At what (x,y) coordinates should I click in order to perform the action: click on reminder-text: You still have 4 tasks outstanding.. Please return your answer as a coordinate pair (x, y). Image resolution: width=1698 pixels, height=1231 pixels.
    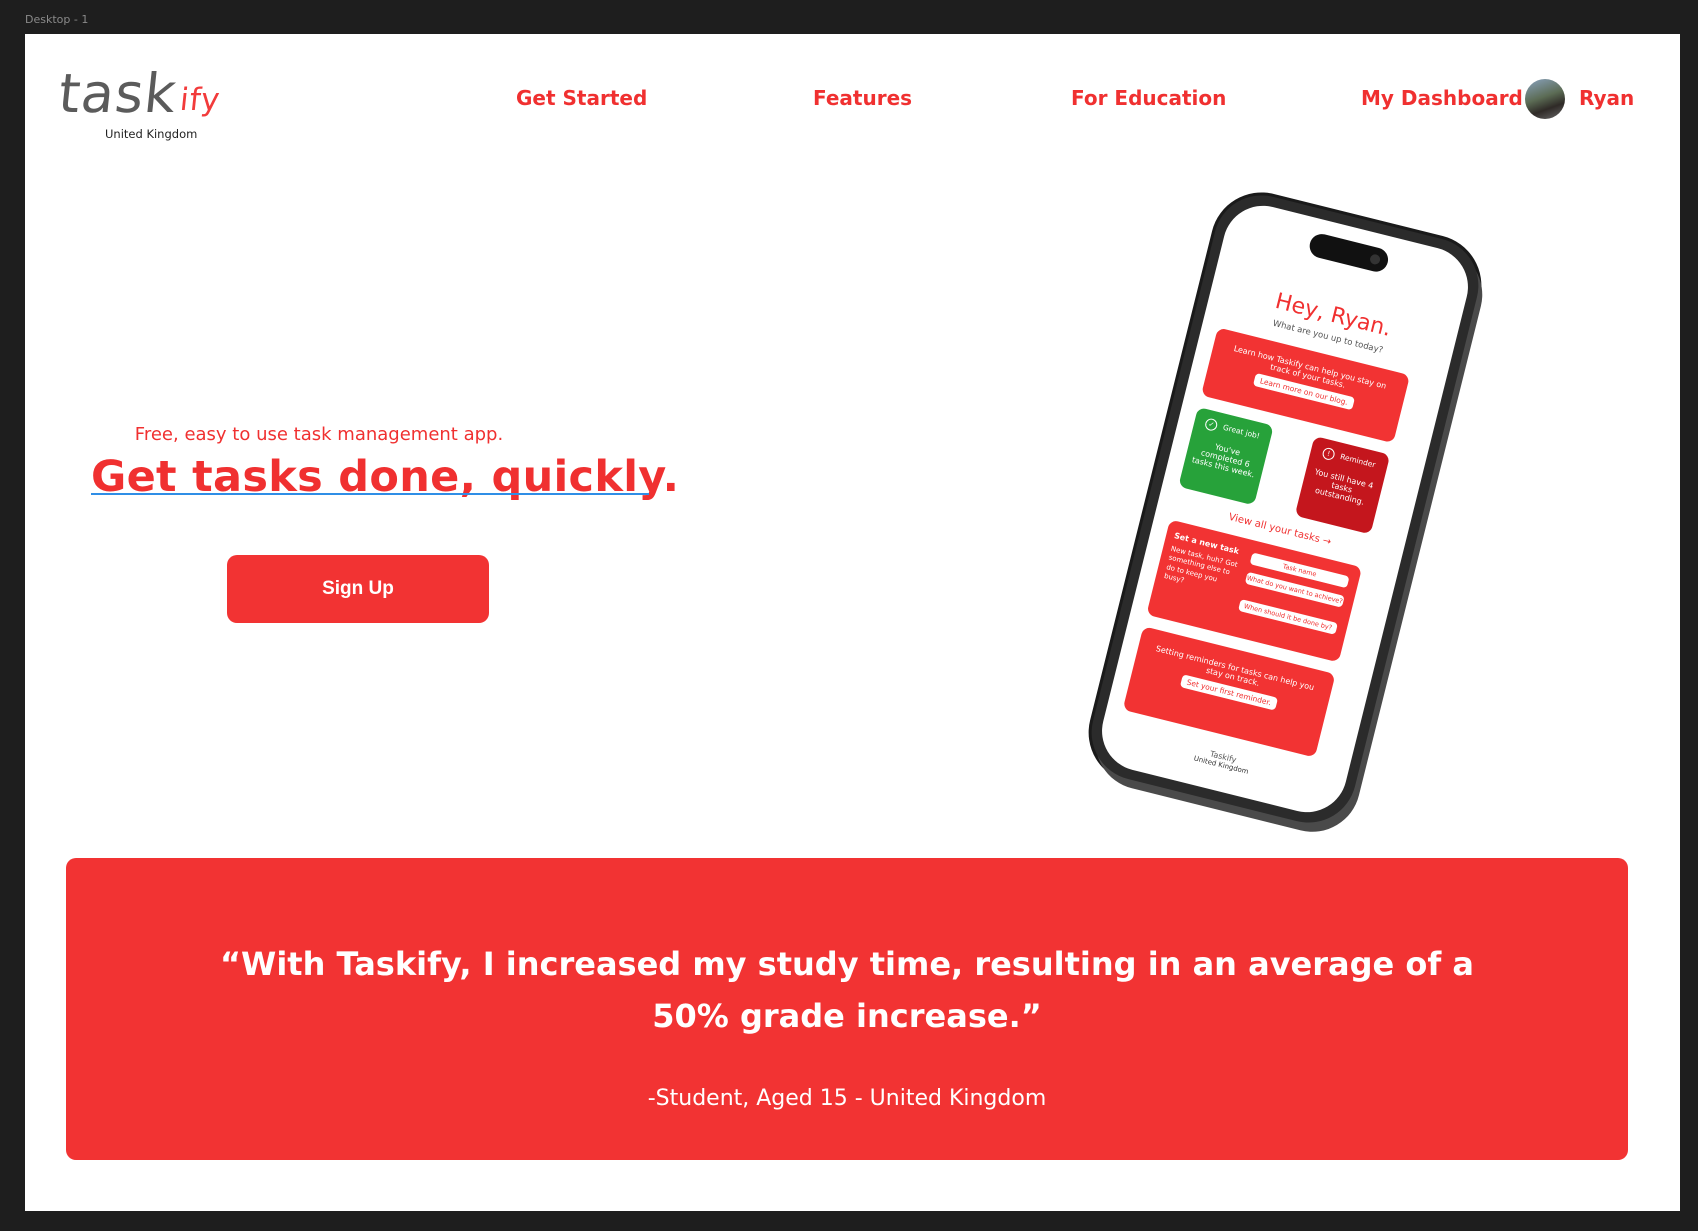
    Looking at the image, I should click on (1344, 487).